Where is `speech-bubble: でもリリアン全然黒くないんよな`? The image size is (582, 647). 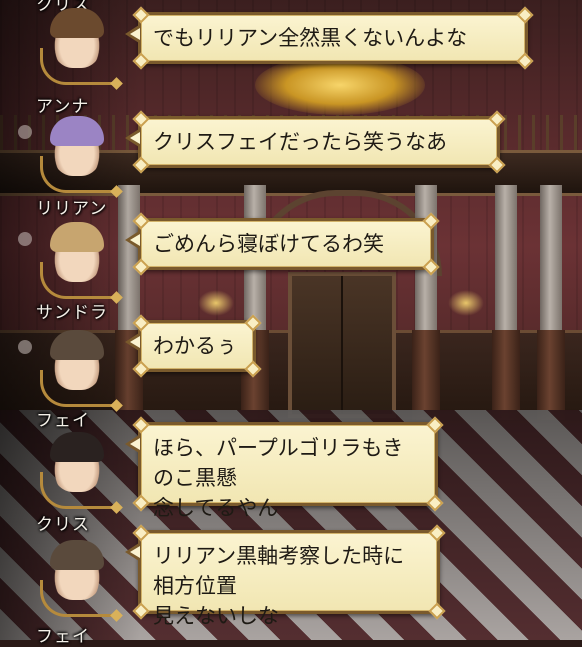
speech-bubble: でもリリアン全然黒くないんよな is located at coordinates (329, 38).